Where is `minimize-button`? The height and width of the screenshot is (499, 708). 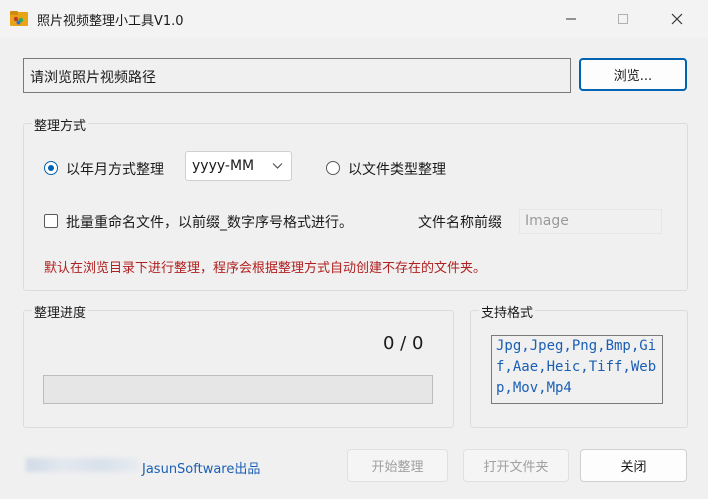
minimize-button is located at coordinates (571, 19).